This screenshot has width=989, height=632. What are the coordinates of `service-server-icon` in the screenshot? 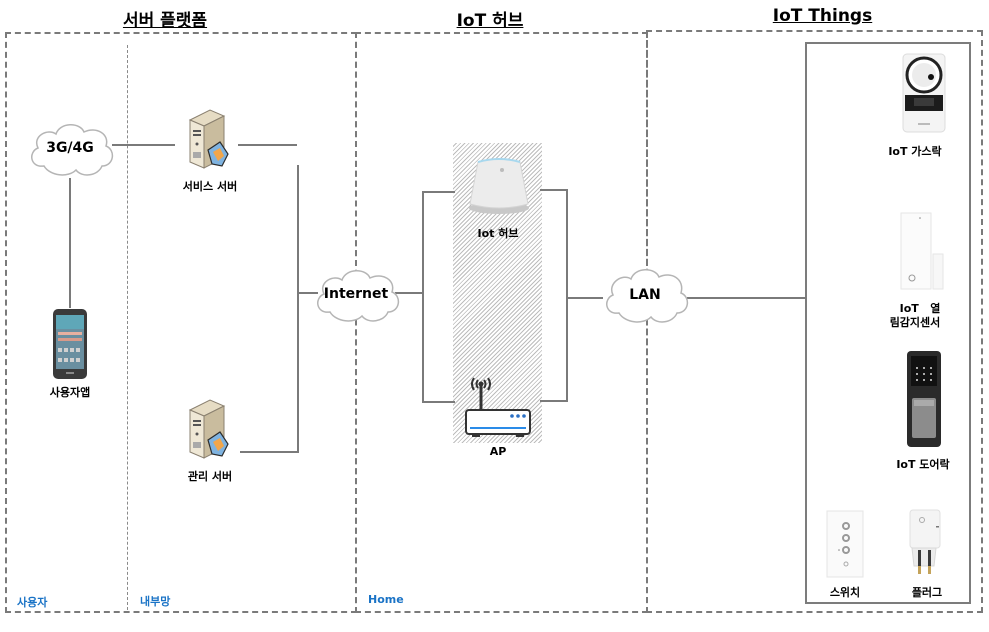 It's located at (208, 139).